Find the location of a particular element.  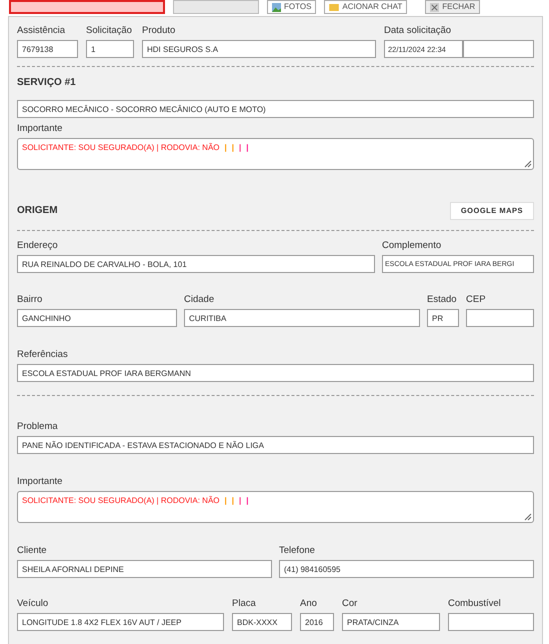

field-label: Complemento is located at coordinates (412, 245).